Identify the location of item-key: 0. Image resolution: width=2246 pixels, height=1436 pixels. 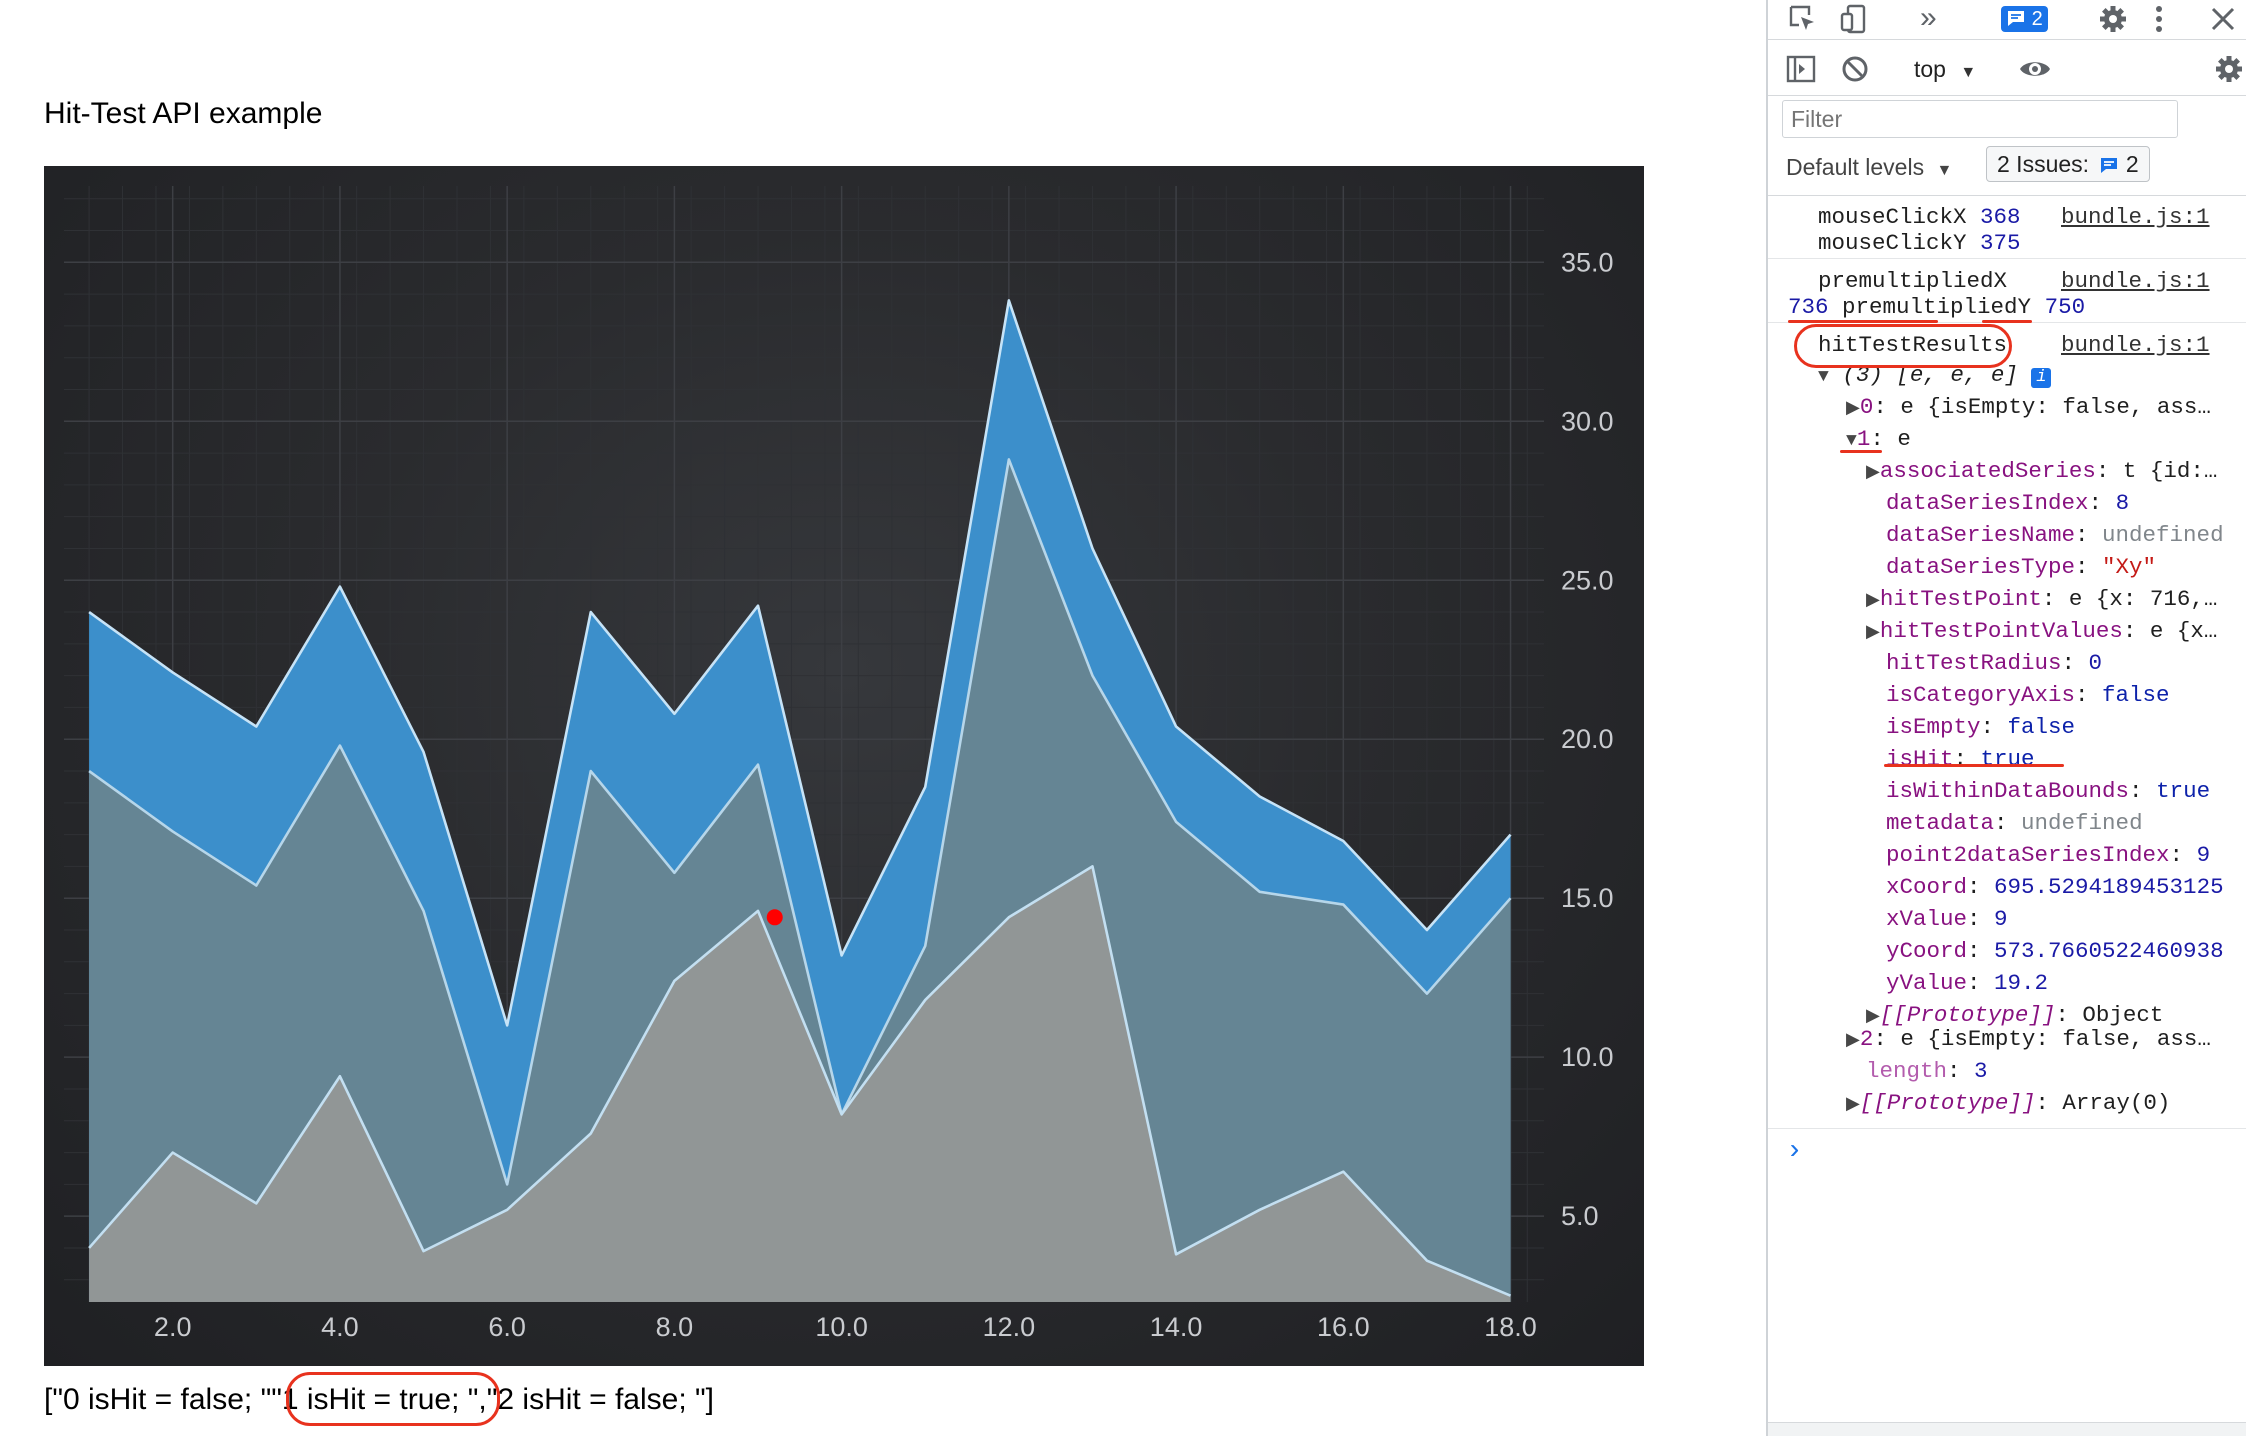
(1866, 407).